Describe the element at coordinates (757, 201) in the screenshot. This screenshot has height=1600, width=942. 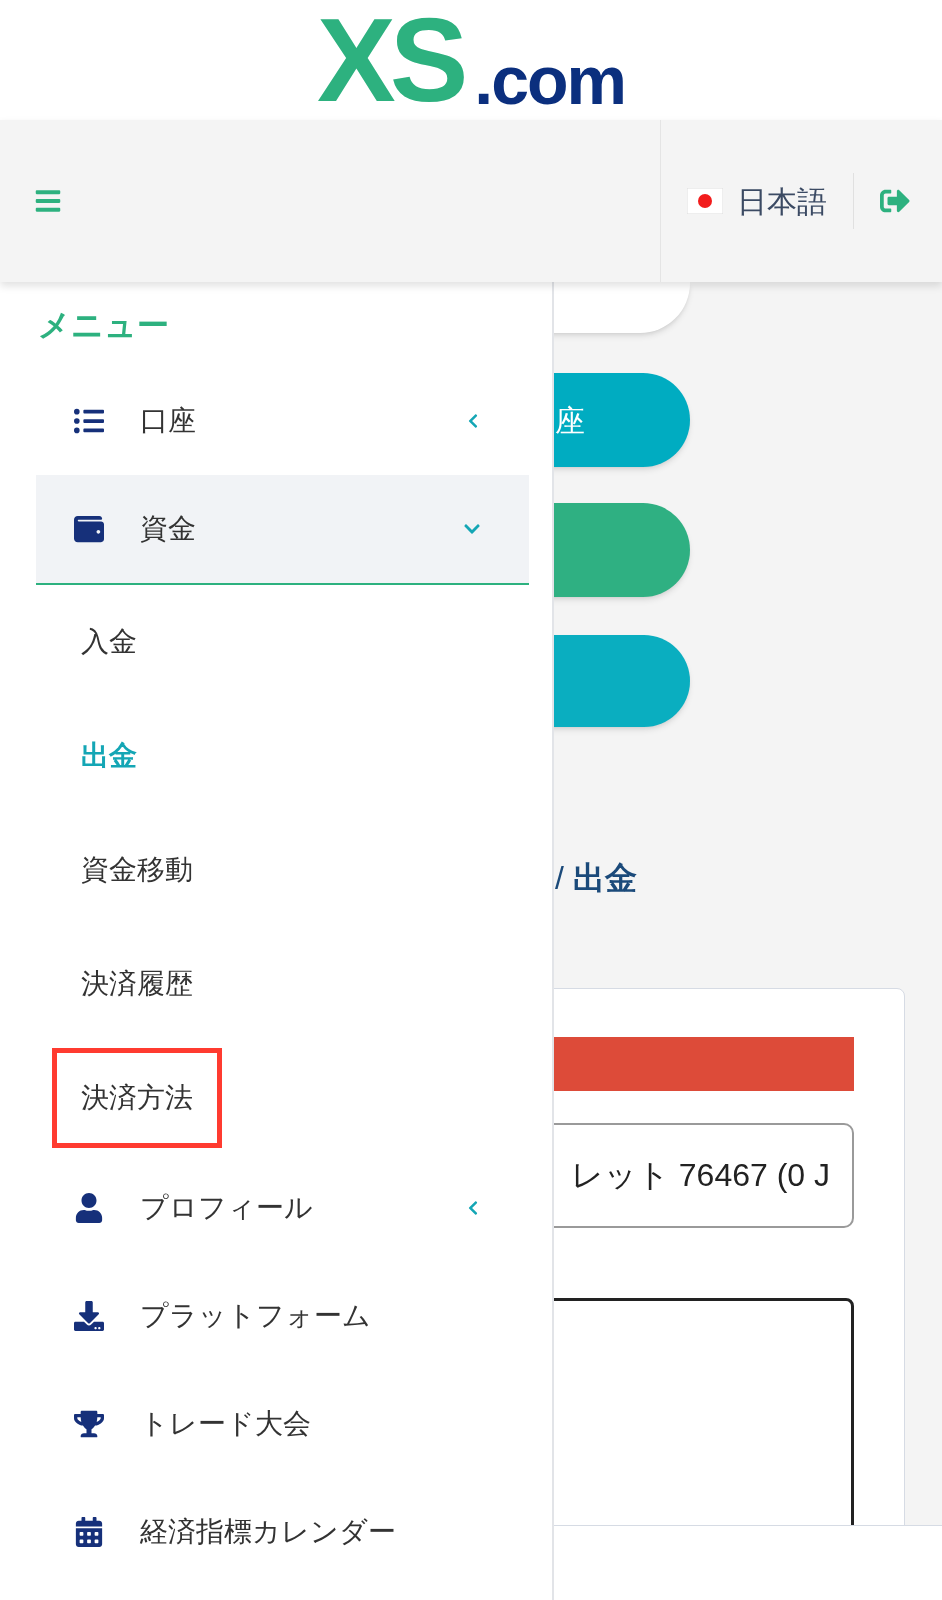
I see `language-selector: 日本語` at that location.